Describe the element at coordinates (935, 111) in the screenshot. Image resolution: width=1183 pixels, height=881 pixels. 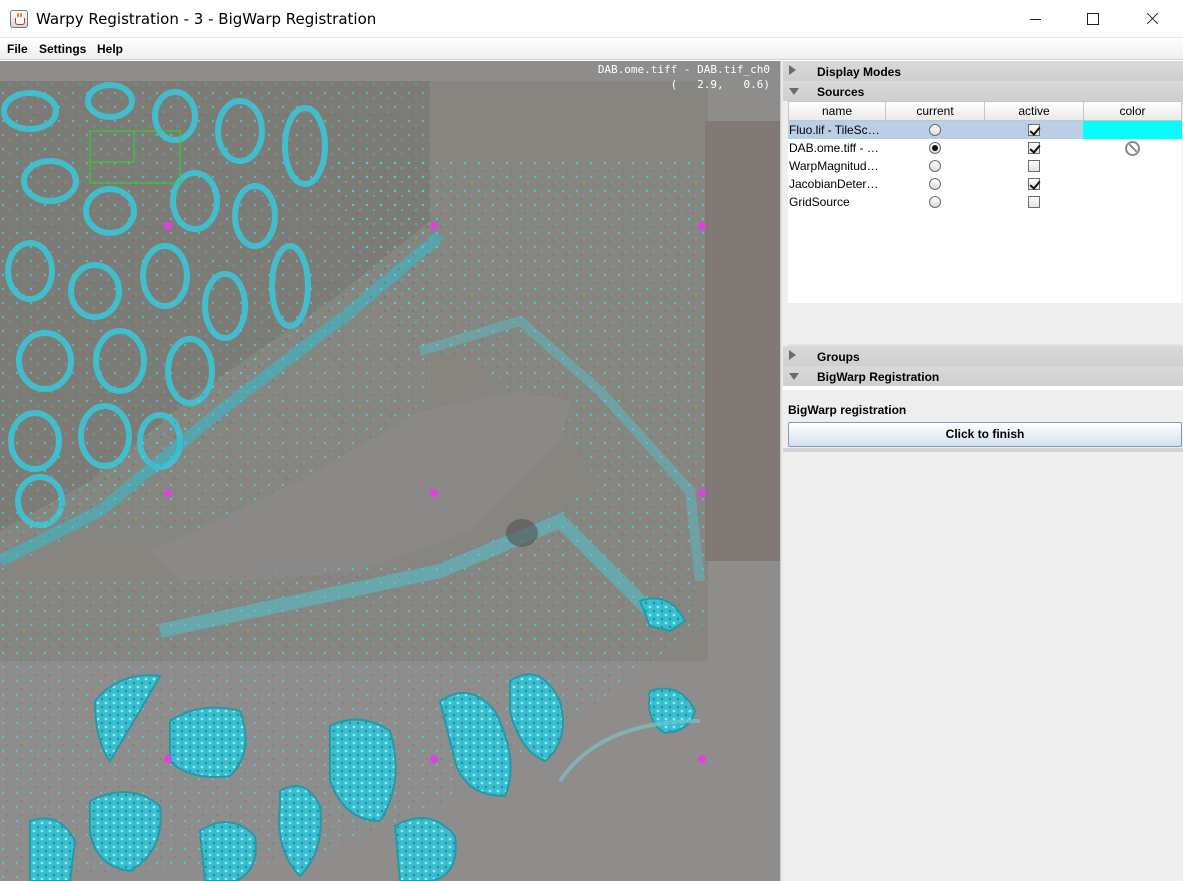
I see `column-header-current: current` at that location.